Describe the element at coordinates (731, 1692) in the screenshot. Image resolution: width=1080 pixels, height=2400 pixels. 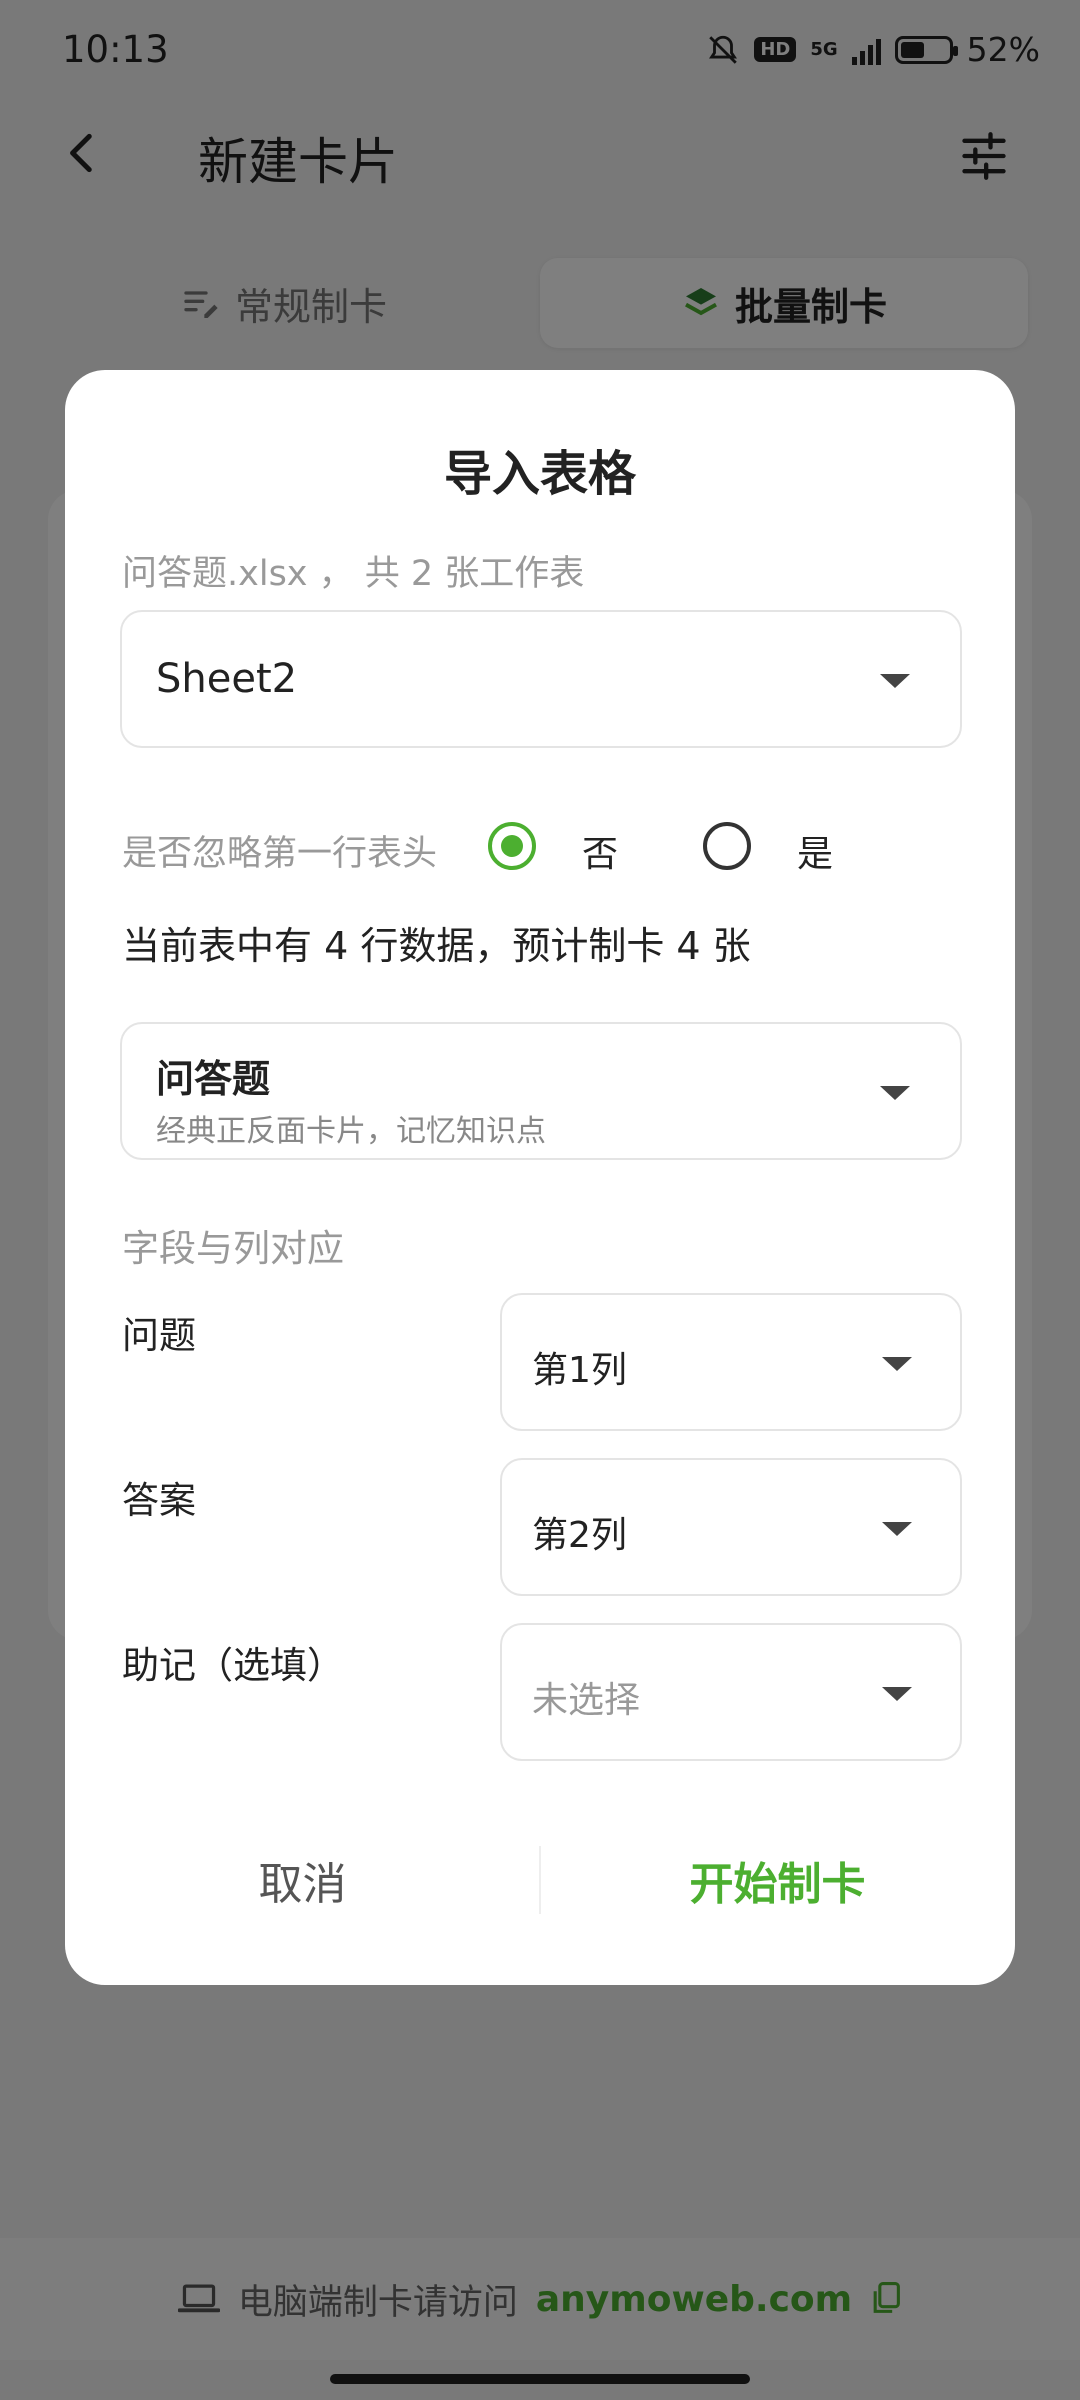
I see `mnemonic-column-select: 未选择` at that location.